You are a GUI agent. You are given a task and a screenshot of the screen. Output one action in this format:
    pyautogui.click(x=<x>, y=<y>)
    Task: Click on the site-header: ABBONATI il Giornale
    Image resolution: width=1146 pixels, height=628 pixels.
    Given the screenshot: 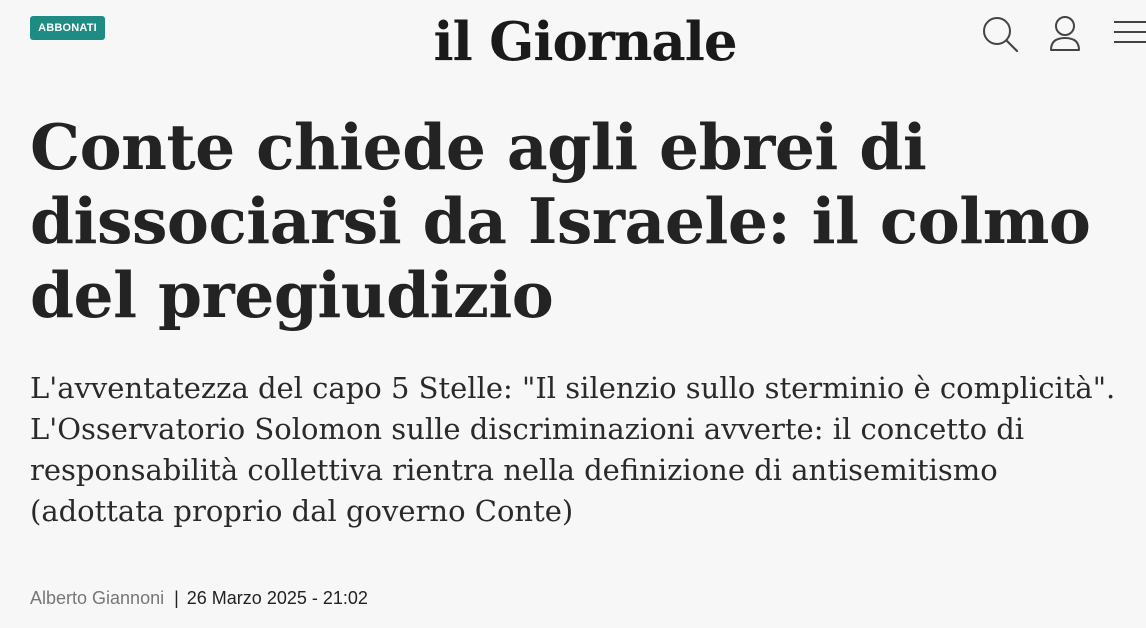 What is the action you would take?
    pyautogui.click(x=573, y=44)
    